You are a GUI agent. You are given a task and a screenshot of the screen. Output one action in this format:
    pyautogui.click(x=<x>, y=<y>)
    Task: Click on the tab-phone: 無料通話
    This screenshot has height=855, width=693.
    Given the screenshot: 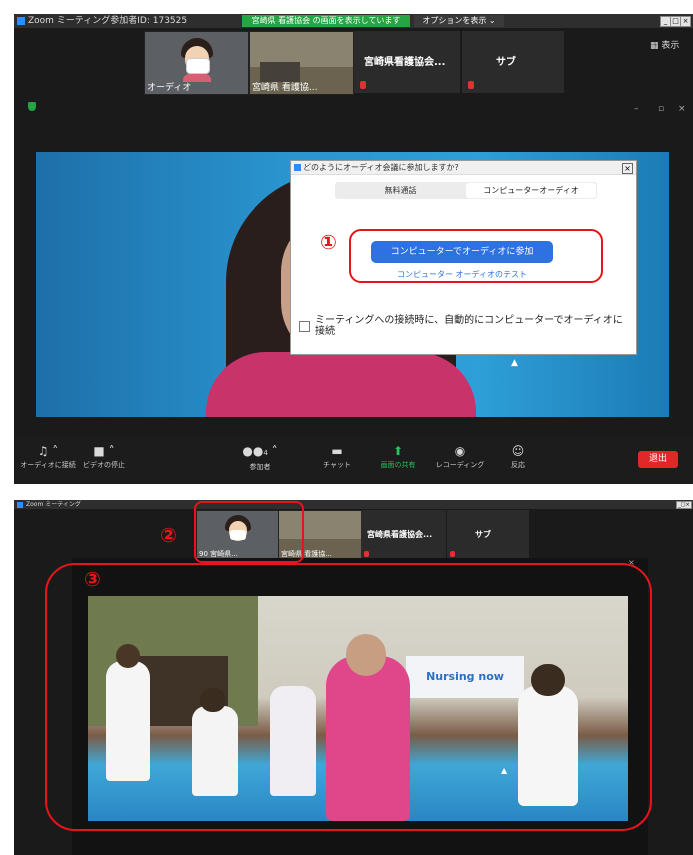 What is the action you would take?
    pyautogui.click(x=400, y=190)
    